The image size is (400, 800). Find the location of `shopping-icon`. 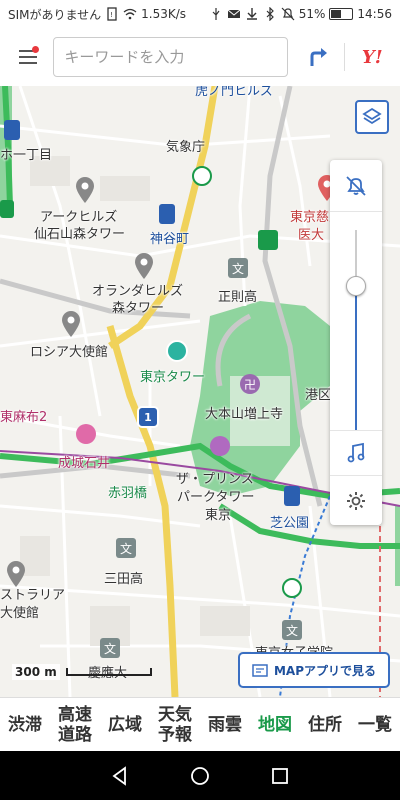

shopping-icon is located at coordinates (86, 434).